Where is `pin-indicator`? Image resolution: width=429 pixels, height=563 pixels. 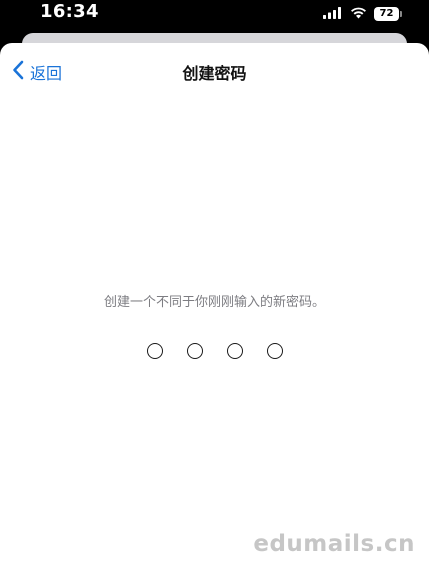
pin-indicator is located at coordinates (214, 351).